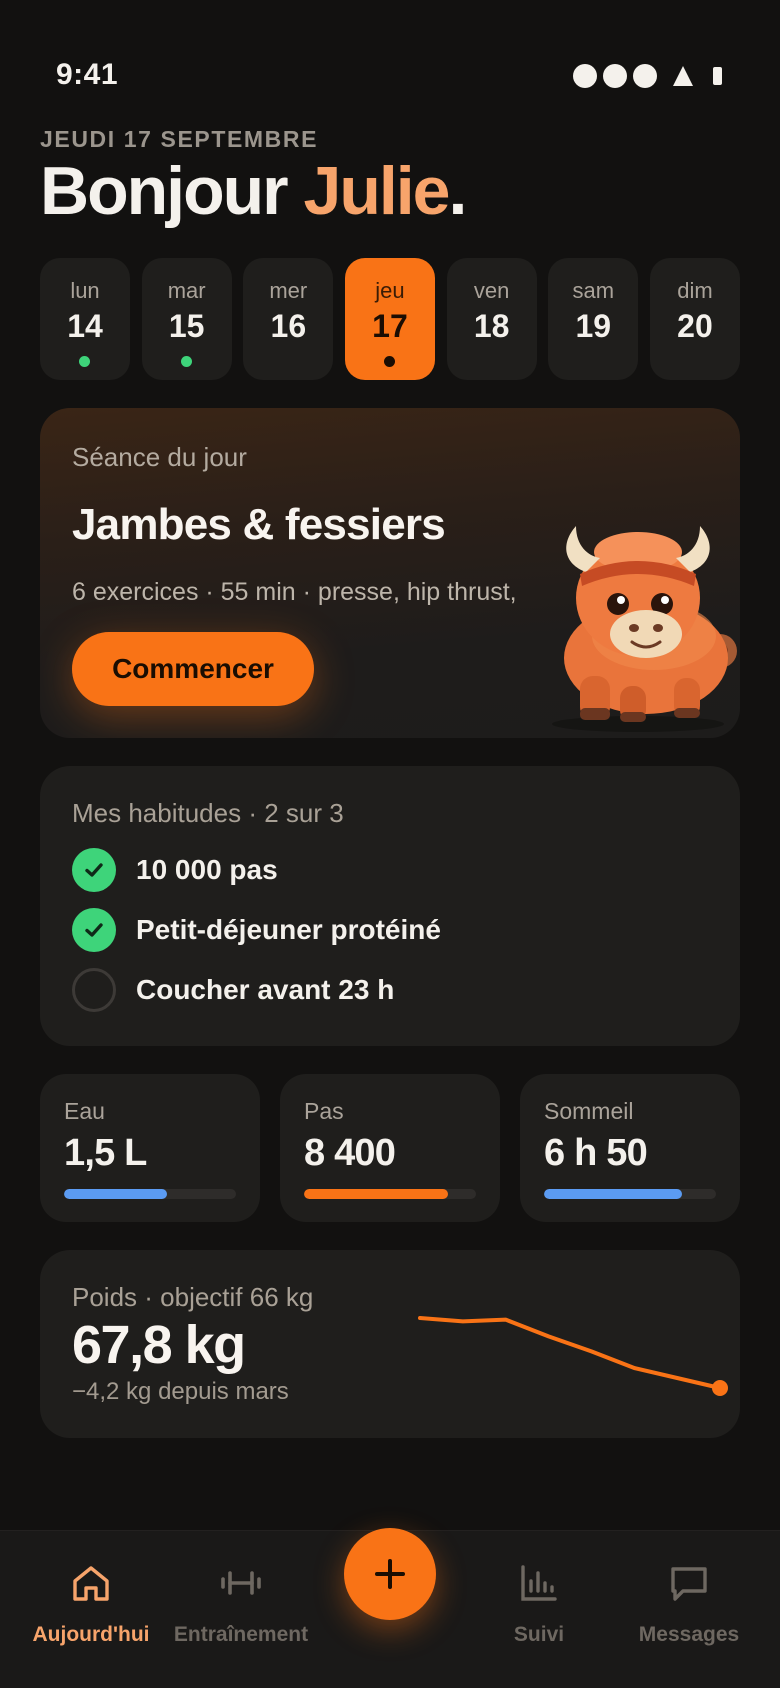 The image size is (780, 1688). I want to click on tab-messages: Messages, so click(689, 1604).